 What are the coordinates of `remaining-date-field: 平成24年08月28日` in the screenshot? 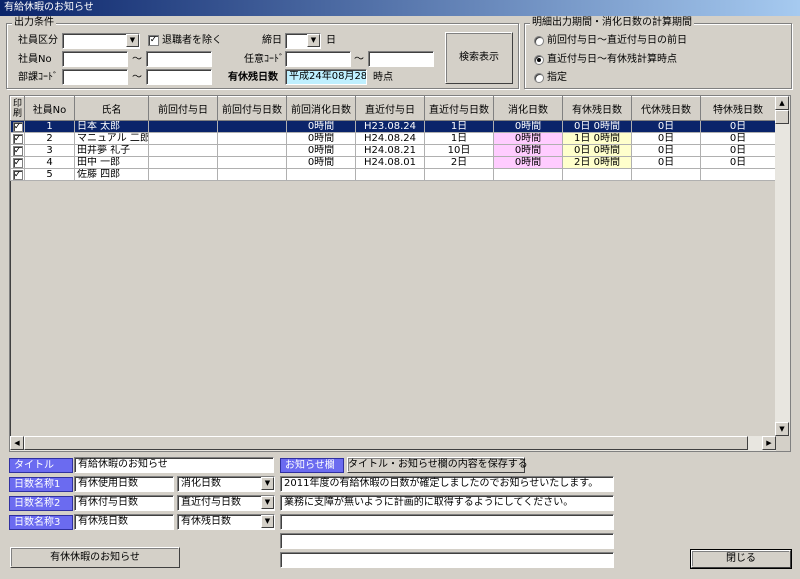 It's located at (326, 77).